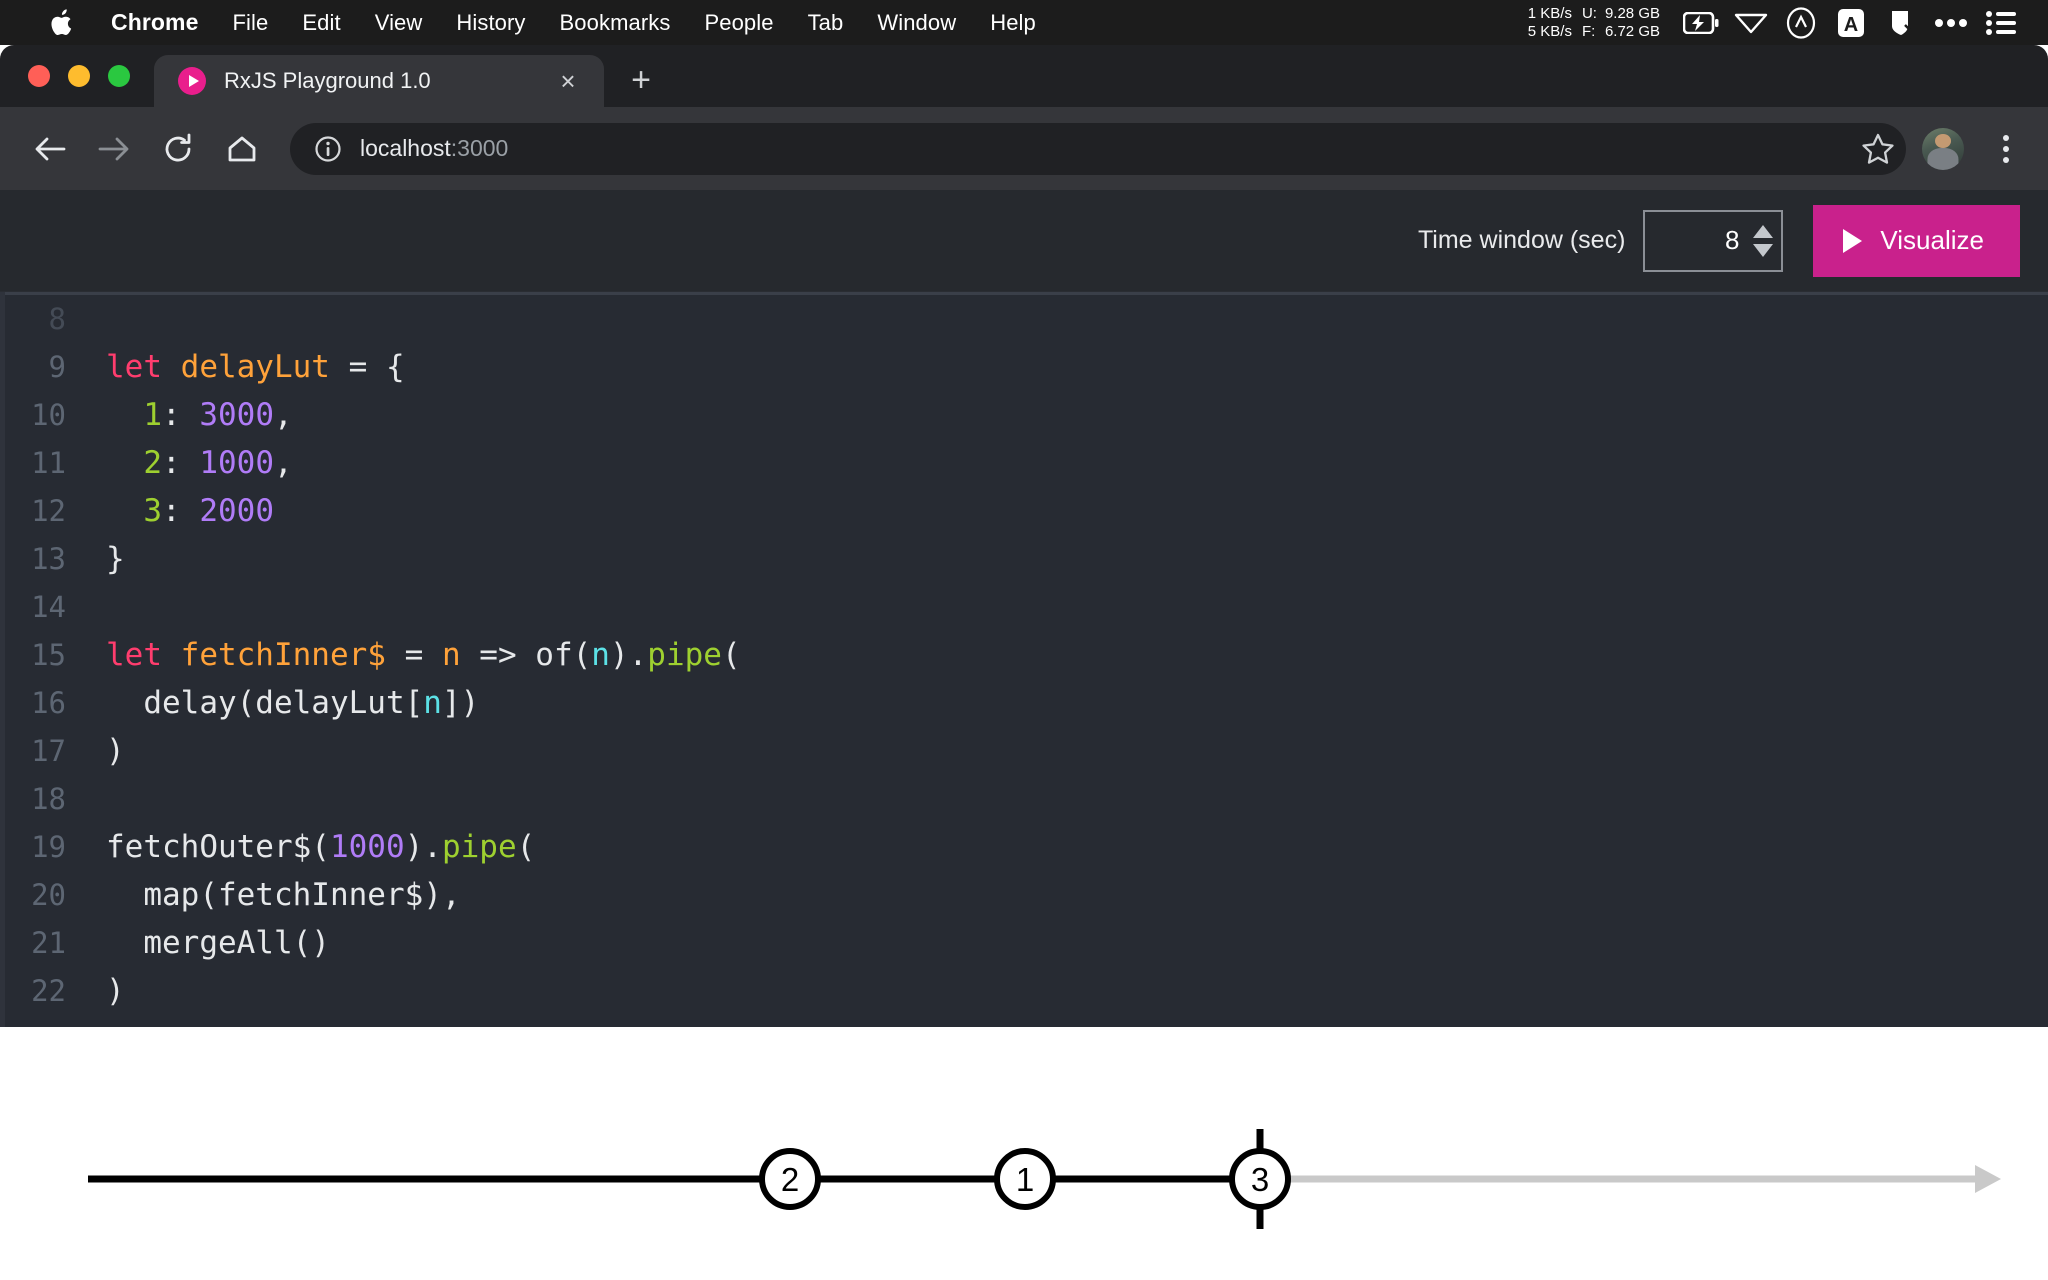 The width and height of the screenshot is (2048, 1280). Describe the element at coordinates (628, 655) in the screenshot. I see `code-token: ).` at that location.